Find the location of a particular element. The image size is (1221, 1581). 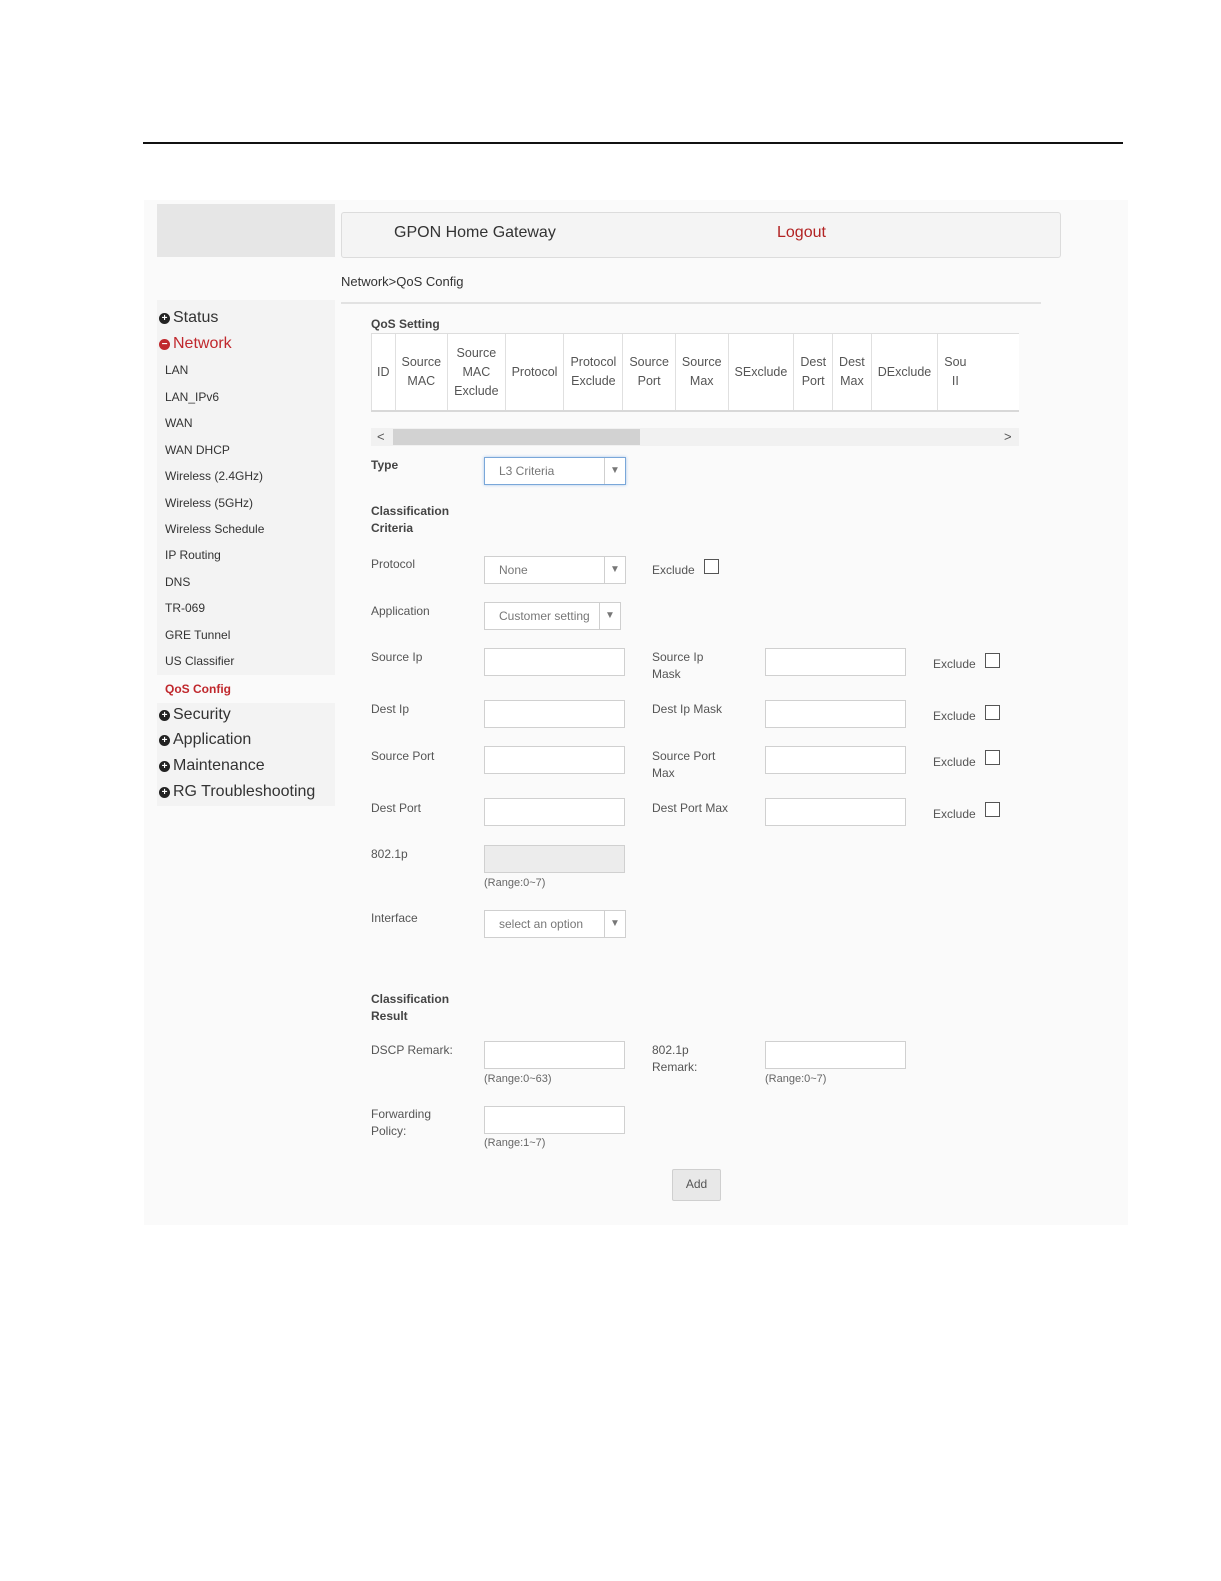

sidebar-cat-network: − Network is located at coordinates (195, 344).